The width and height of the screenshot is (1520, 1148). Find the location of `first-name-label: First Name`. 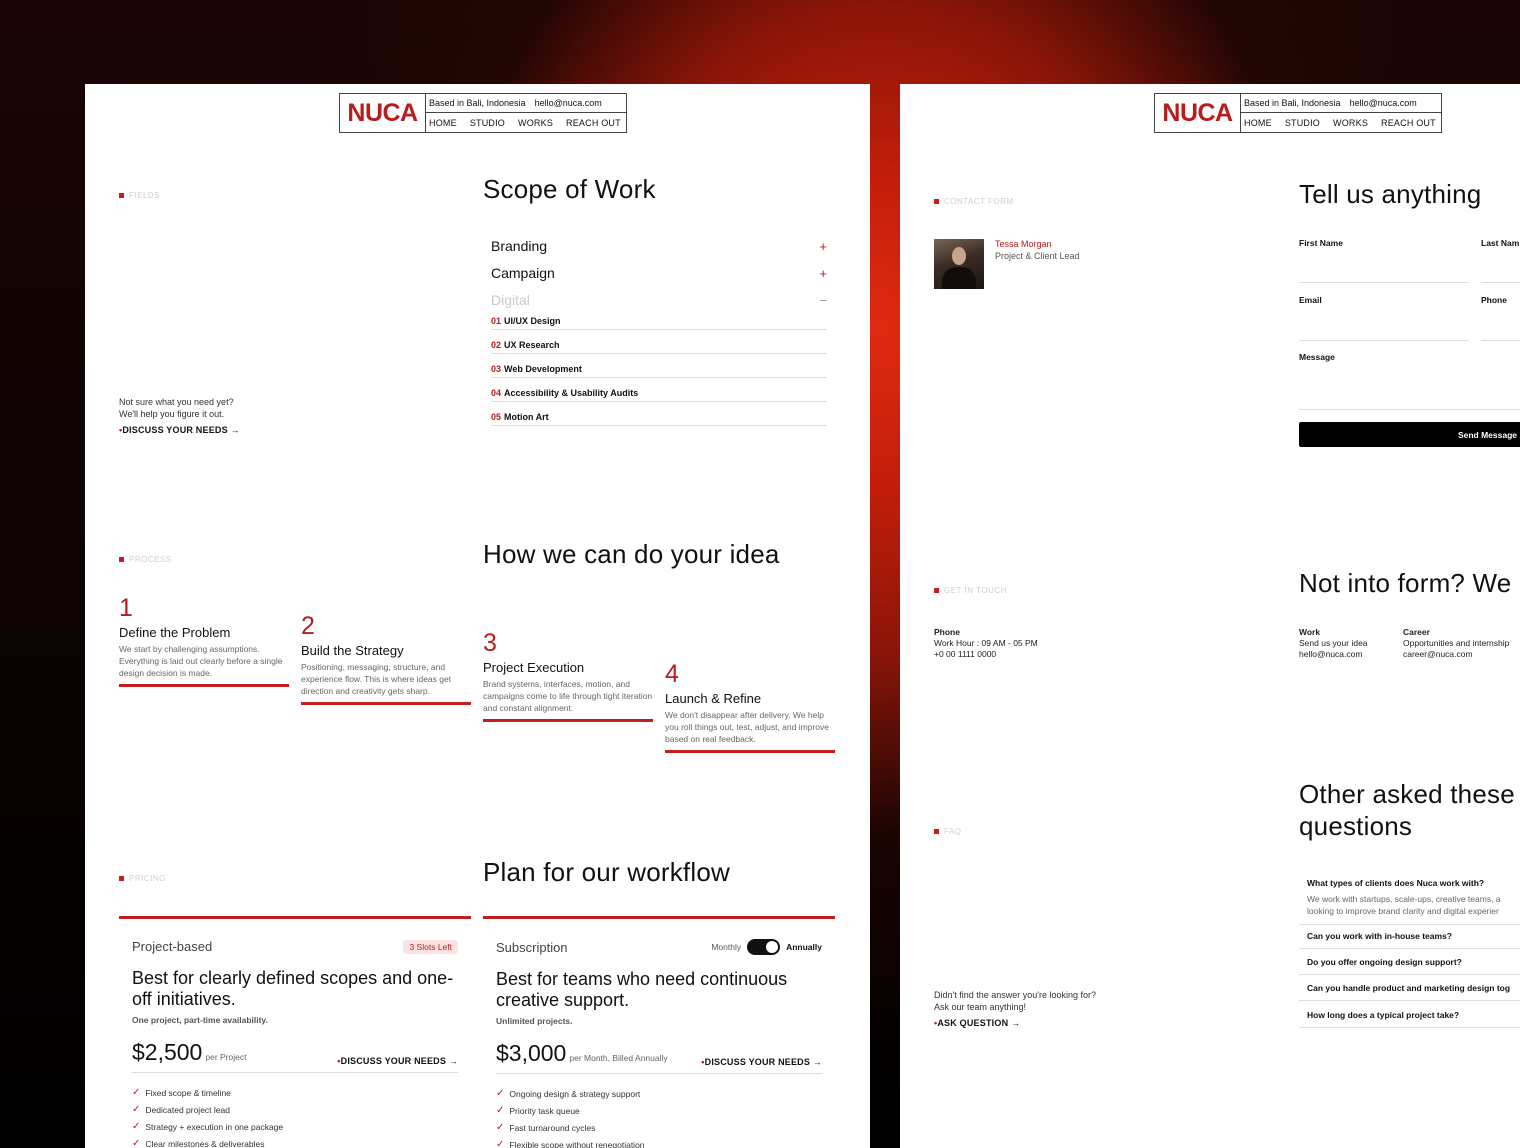

first-name-label: First Name is located at coordinates (1321, 243).